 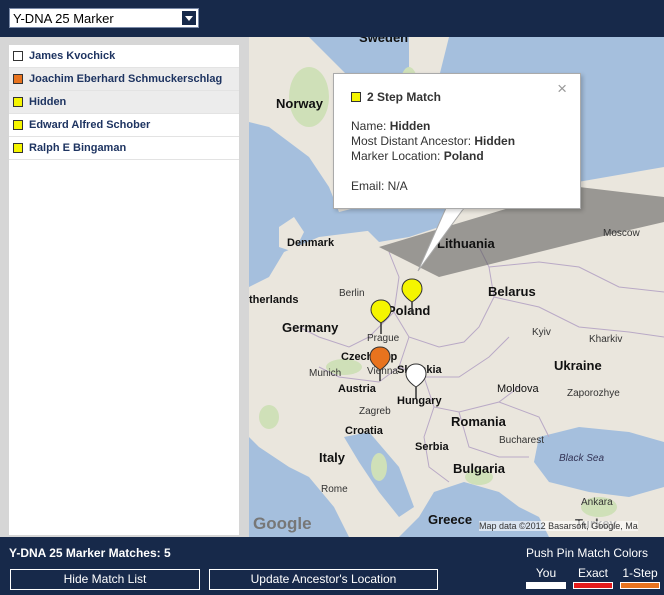 I want to click on popup-color-swatch, so click(x=356, y=97).